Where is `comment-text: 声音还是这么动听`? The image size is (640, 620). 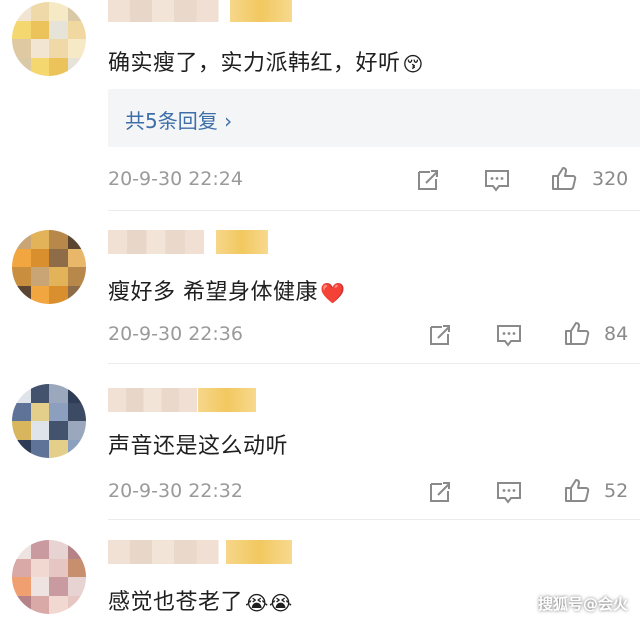
comment-text: 声音还是这么动听 is located at coordinates (198, 444).